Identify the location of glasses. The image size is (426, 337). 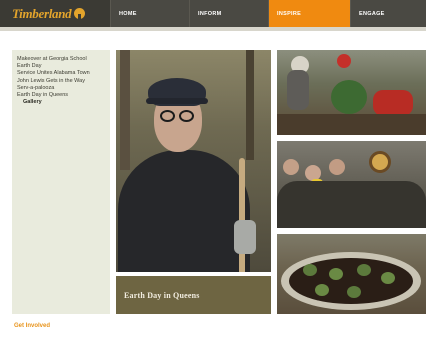
(179, 116).